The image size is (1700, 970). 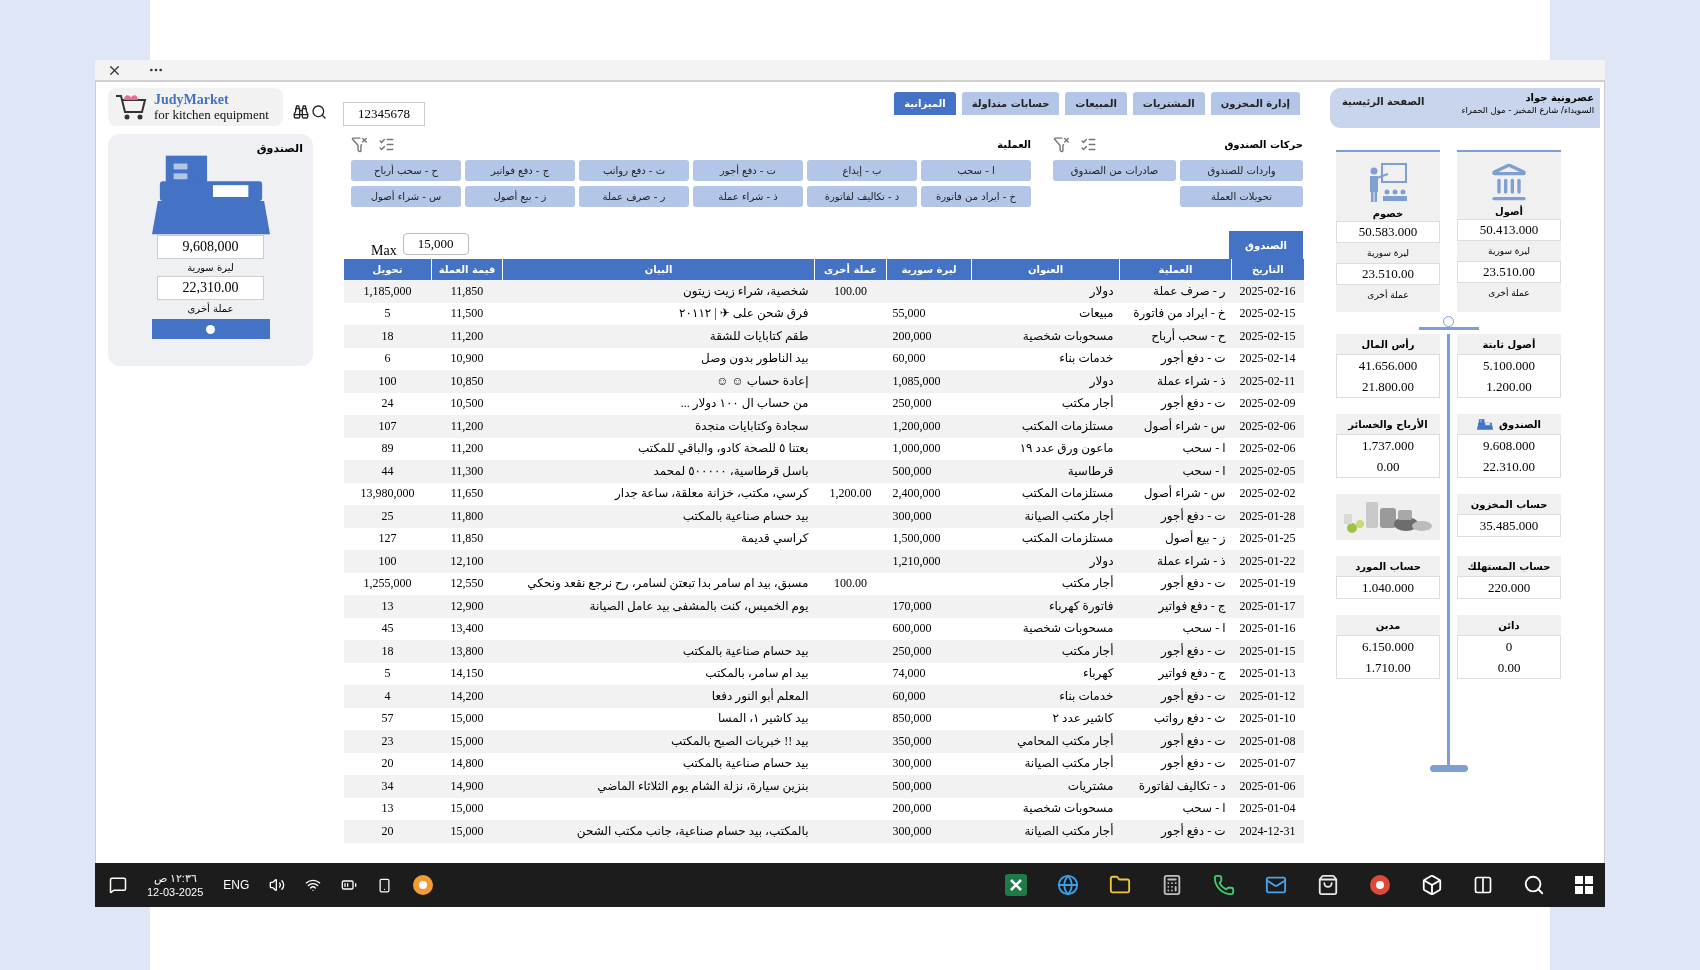 I want to click on tab: حسابات متداولة, so click(x=1010, y=103).